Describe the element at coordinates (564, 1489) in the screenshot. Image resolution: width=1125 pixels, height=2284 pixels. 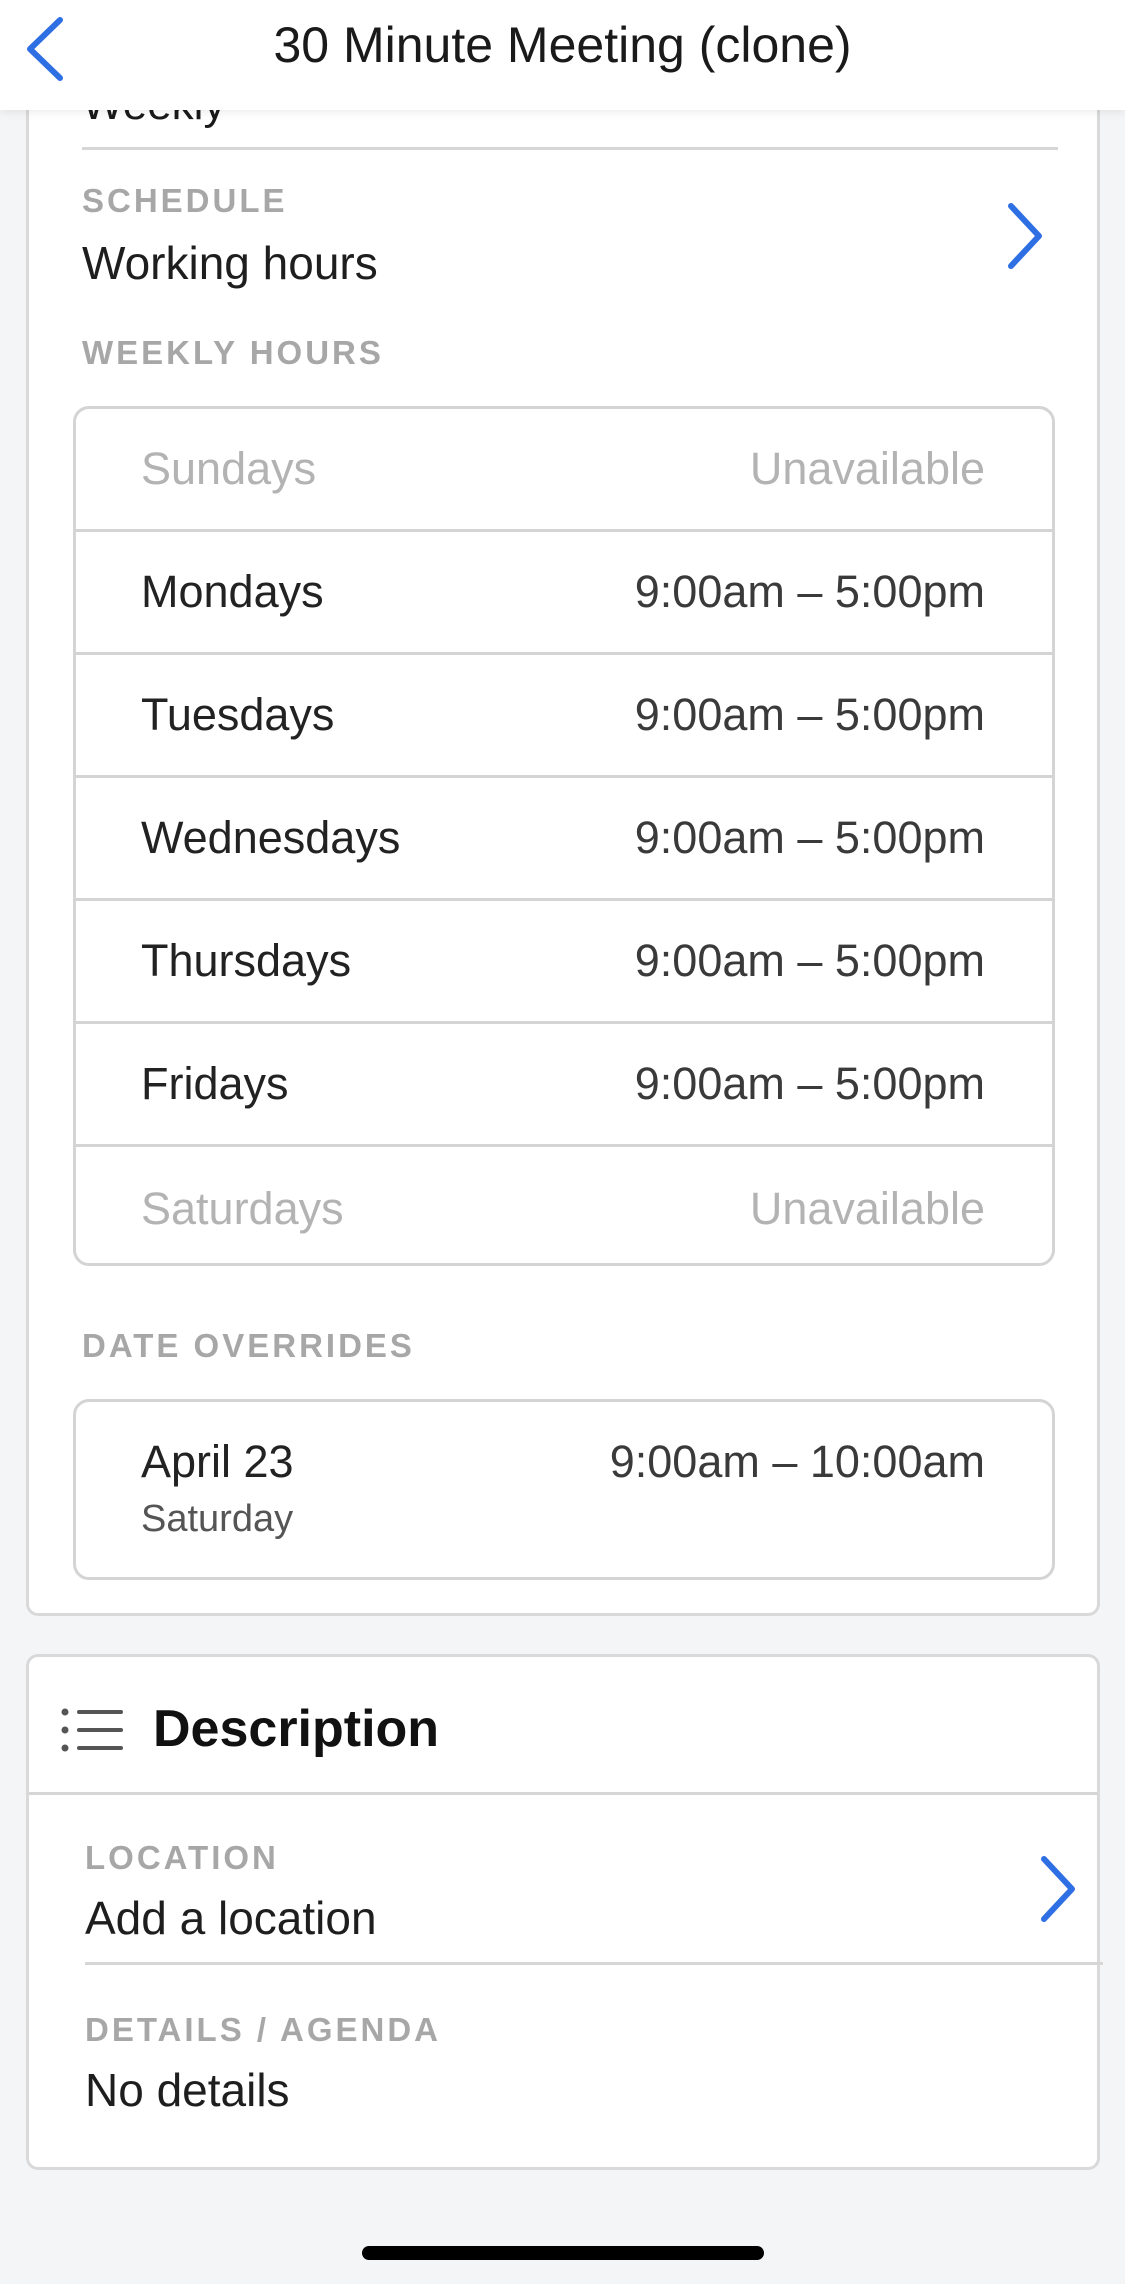
I see `date-override-item: April 23 Saturday 9:00am – 10:00am` at that location.